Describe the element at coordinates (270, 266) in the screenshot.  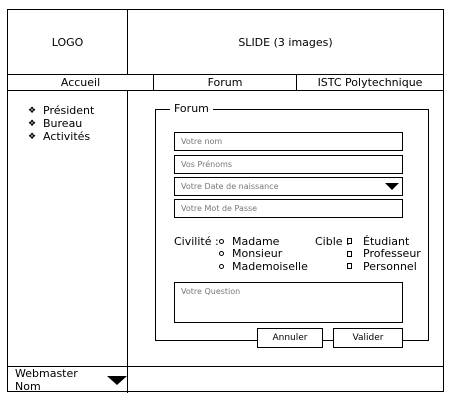
I see `radio-label: Mademoiselle` at that location.